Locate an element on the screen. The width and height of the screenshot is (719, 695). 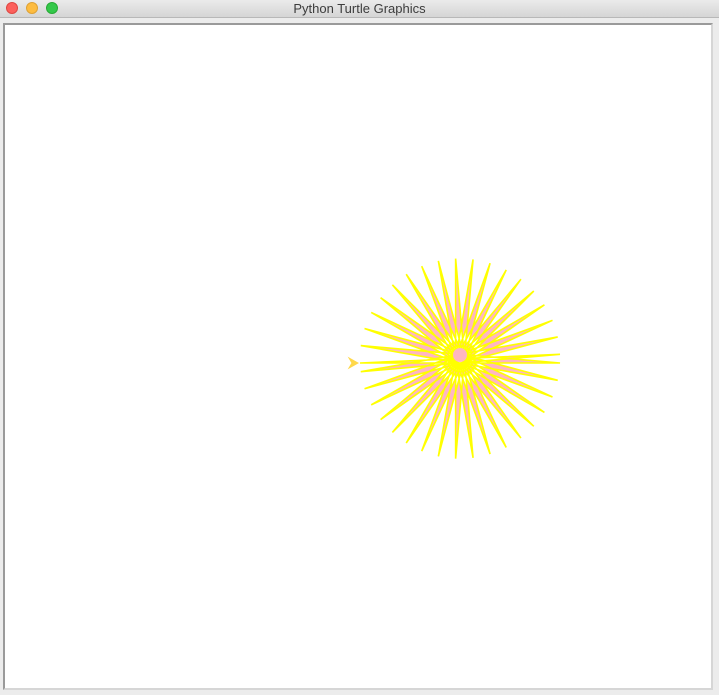
title-bar: Python Turtle Graphics is located at coordinates (359, 9).